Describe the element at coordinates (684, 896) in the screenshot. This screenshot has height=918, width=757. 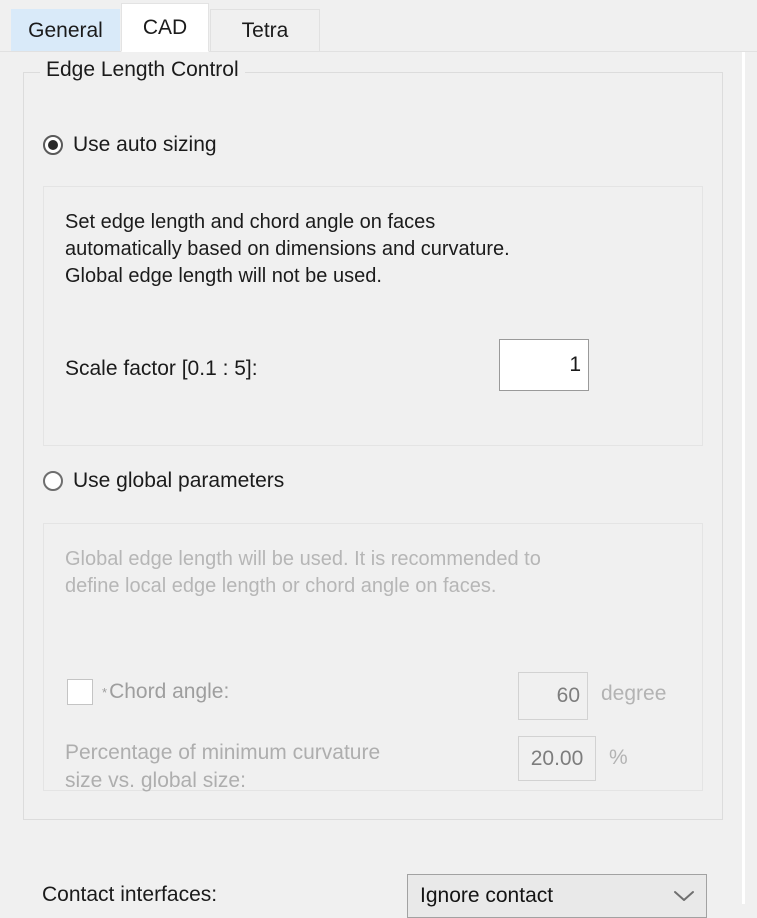
I see `chevron-down-icon` at that location.